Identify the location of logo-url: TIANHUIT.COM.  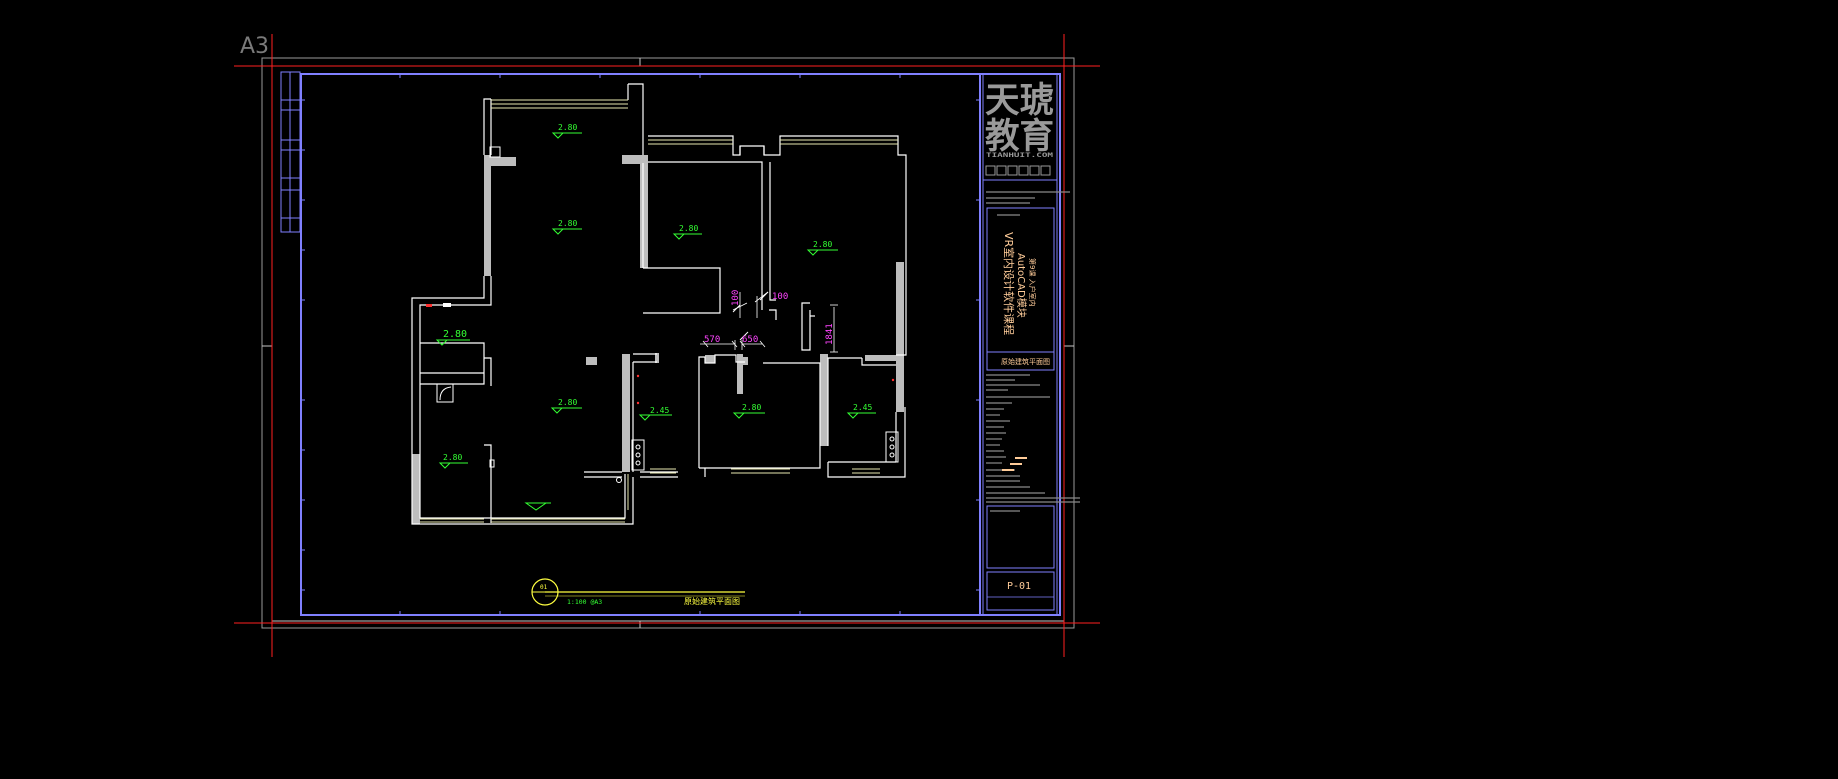
(1019, 155).